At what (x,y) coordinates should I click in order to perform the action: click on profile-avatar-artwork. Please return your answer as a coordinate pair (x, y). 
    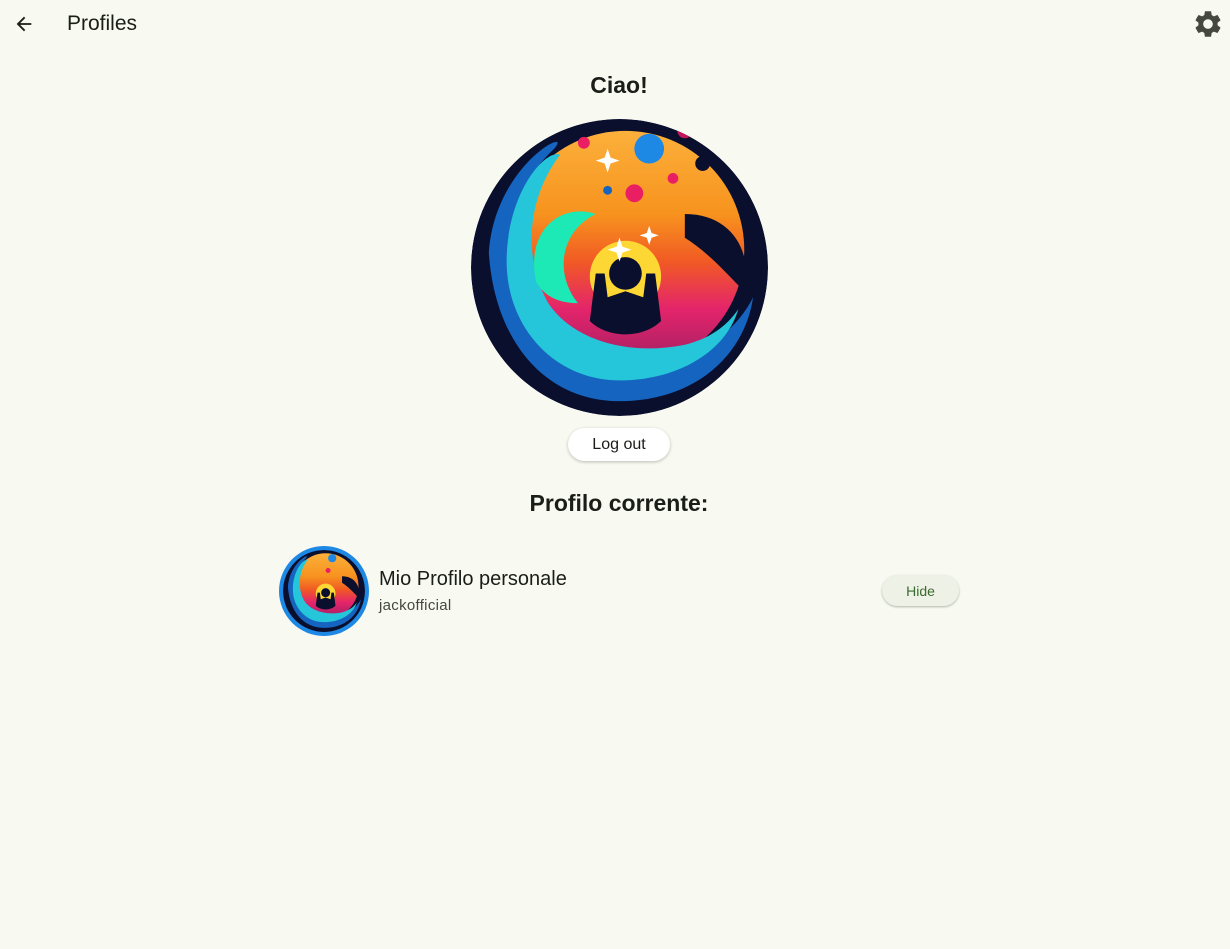
    Looking at the image, I should click on (324, 591).